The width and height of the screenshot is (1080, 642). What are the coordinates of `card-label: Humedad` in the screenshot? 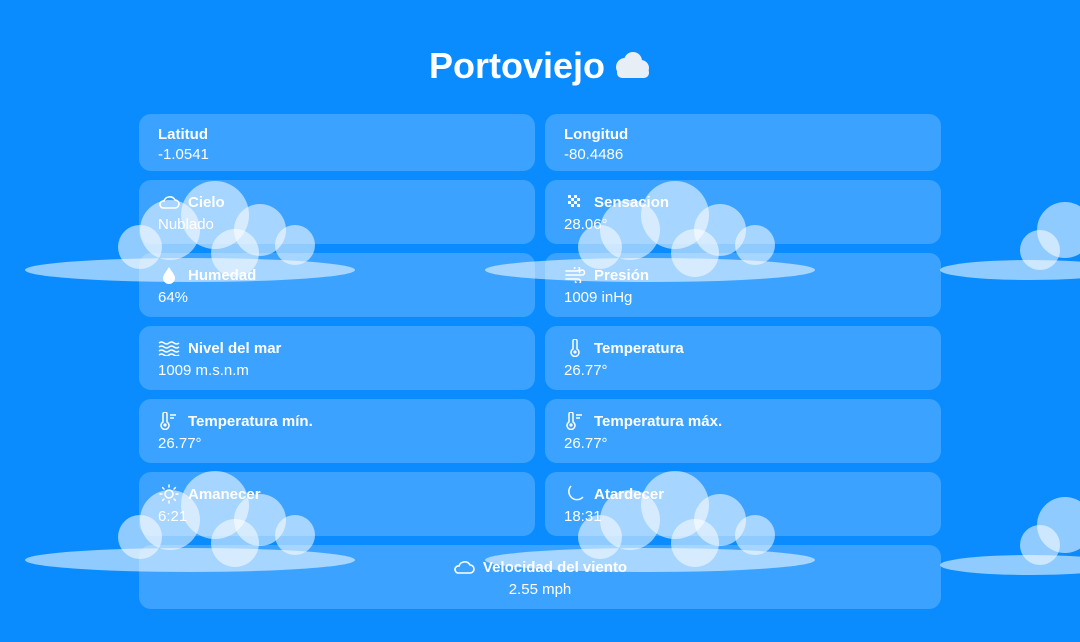 It's located at (222, 275).